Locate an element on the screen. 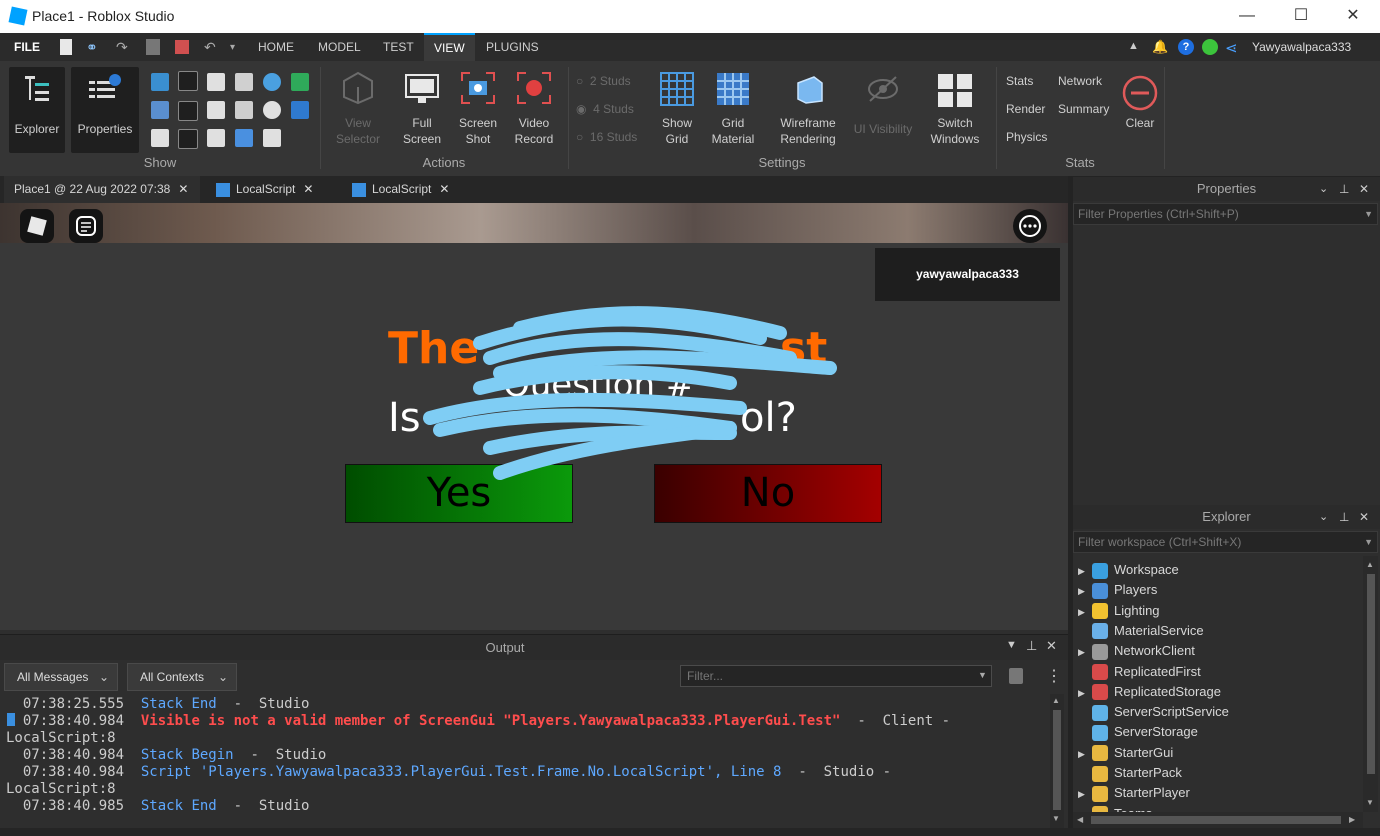  tab-test: TEST is located at coordinates (398, 47).